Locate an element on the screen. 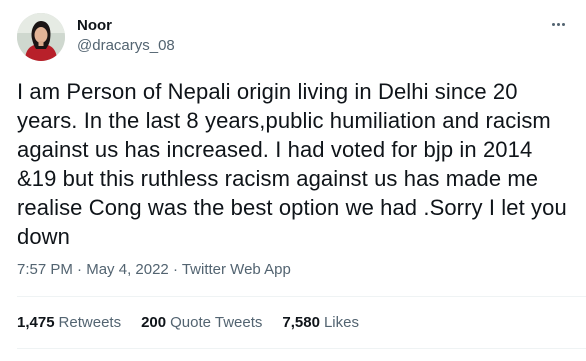 This screenshot has height=361, width=586. more-options-button is located at coordinates (558, 24).